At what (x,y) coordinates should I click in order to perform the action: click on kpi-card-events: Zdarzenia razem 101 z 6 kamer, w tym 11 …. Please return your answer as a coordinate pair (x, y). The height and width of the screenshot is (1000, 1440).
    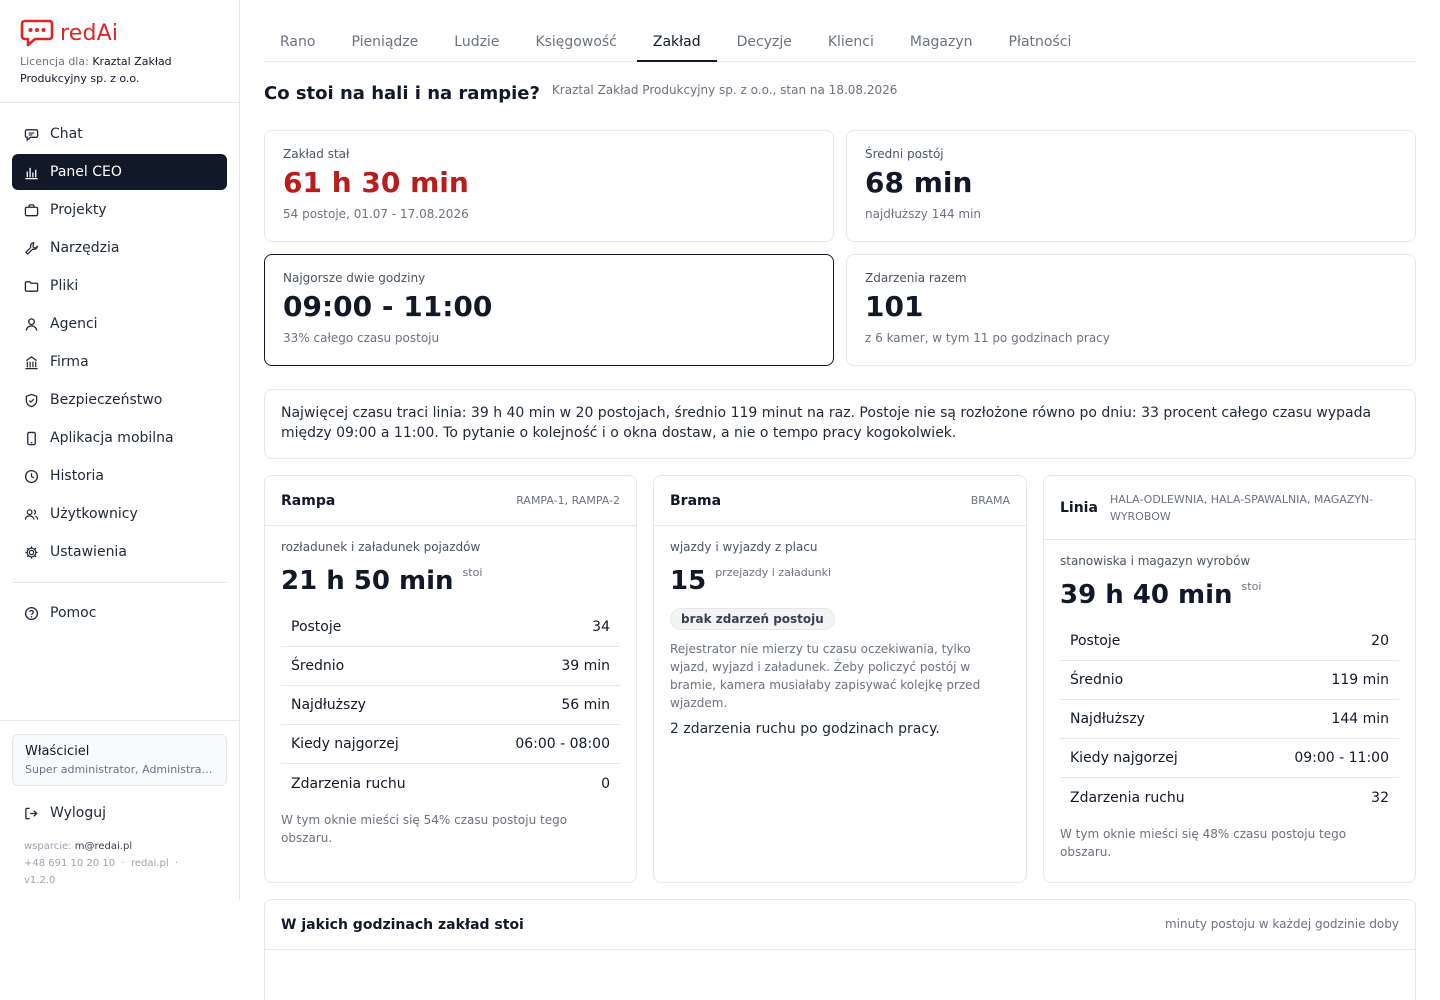
    Looking at the image, I should click on (1131, 310).